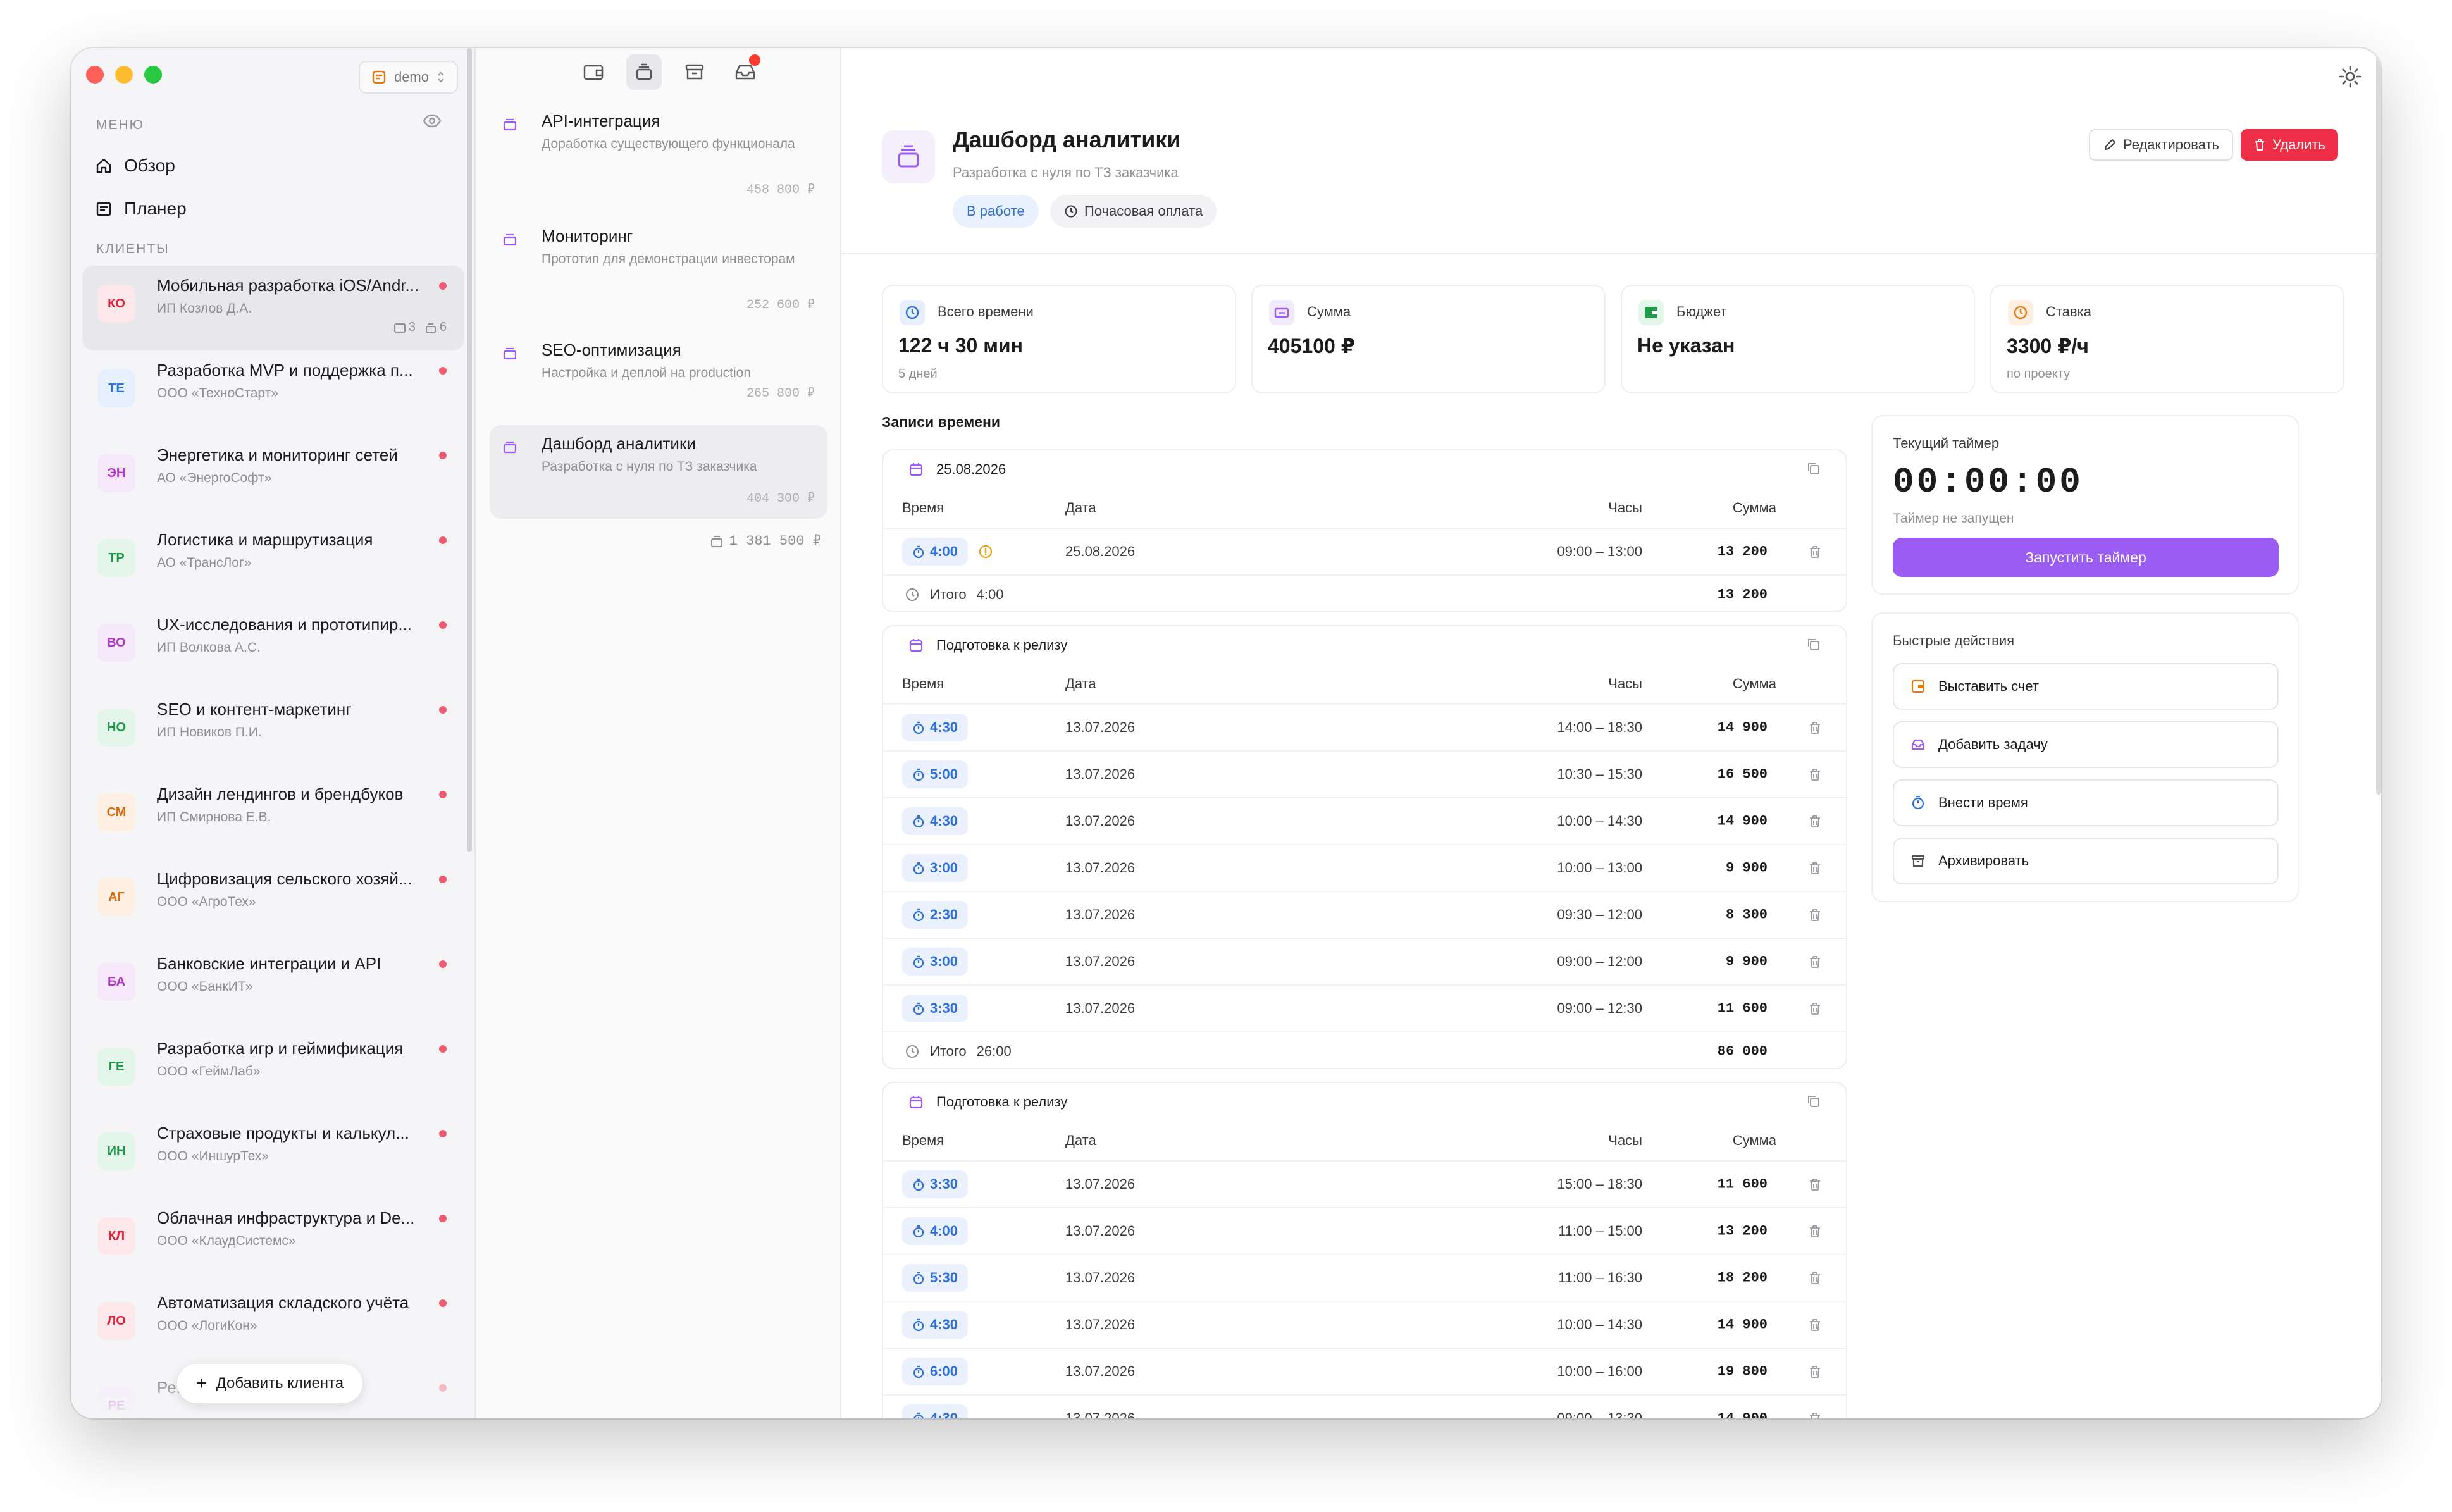  What do you see at coordinates (2086, 861) in the screenshot?
I see `quick-action-button: Архивировать` at bounding box center [2086, 861].